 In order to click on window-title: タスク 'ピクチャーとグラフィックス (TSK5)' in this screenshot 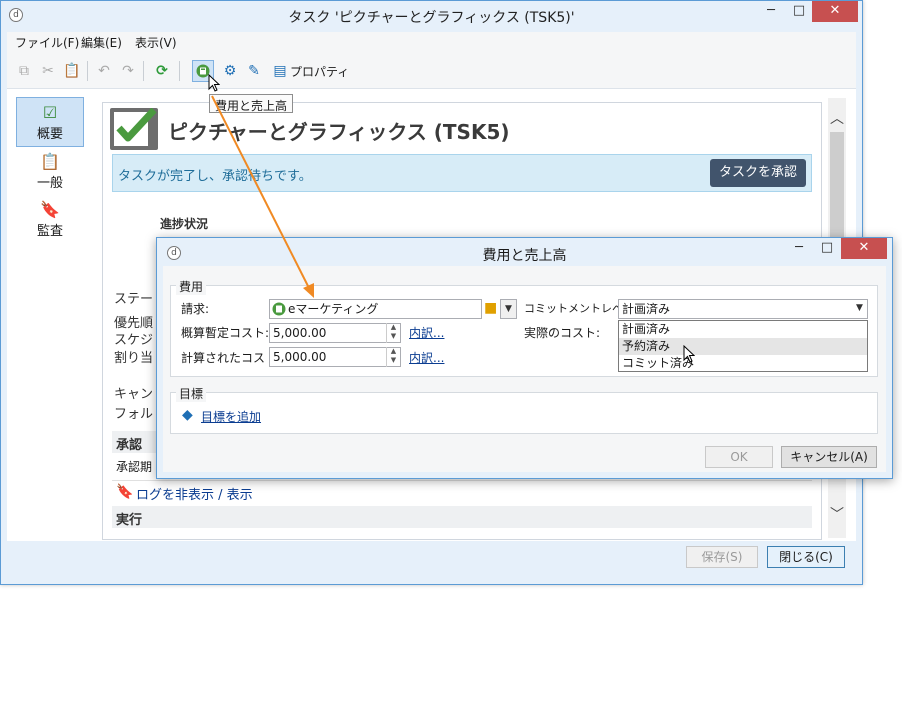, I will do `click(431, 18)`.